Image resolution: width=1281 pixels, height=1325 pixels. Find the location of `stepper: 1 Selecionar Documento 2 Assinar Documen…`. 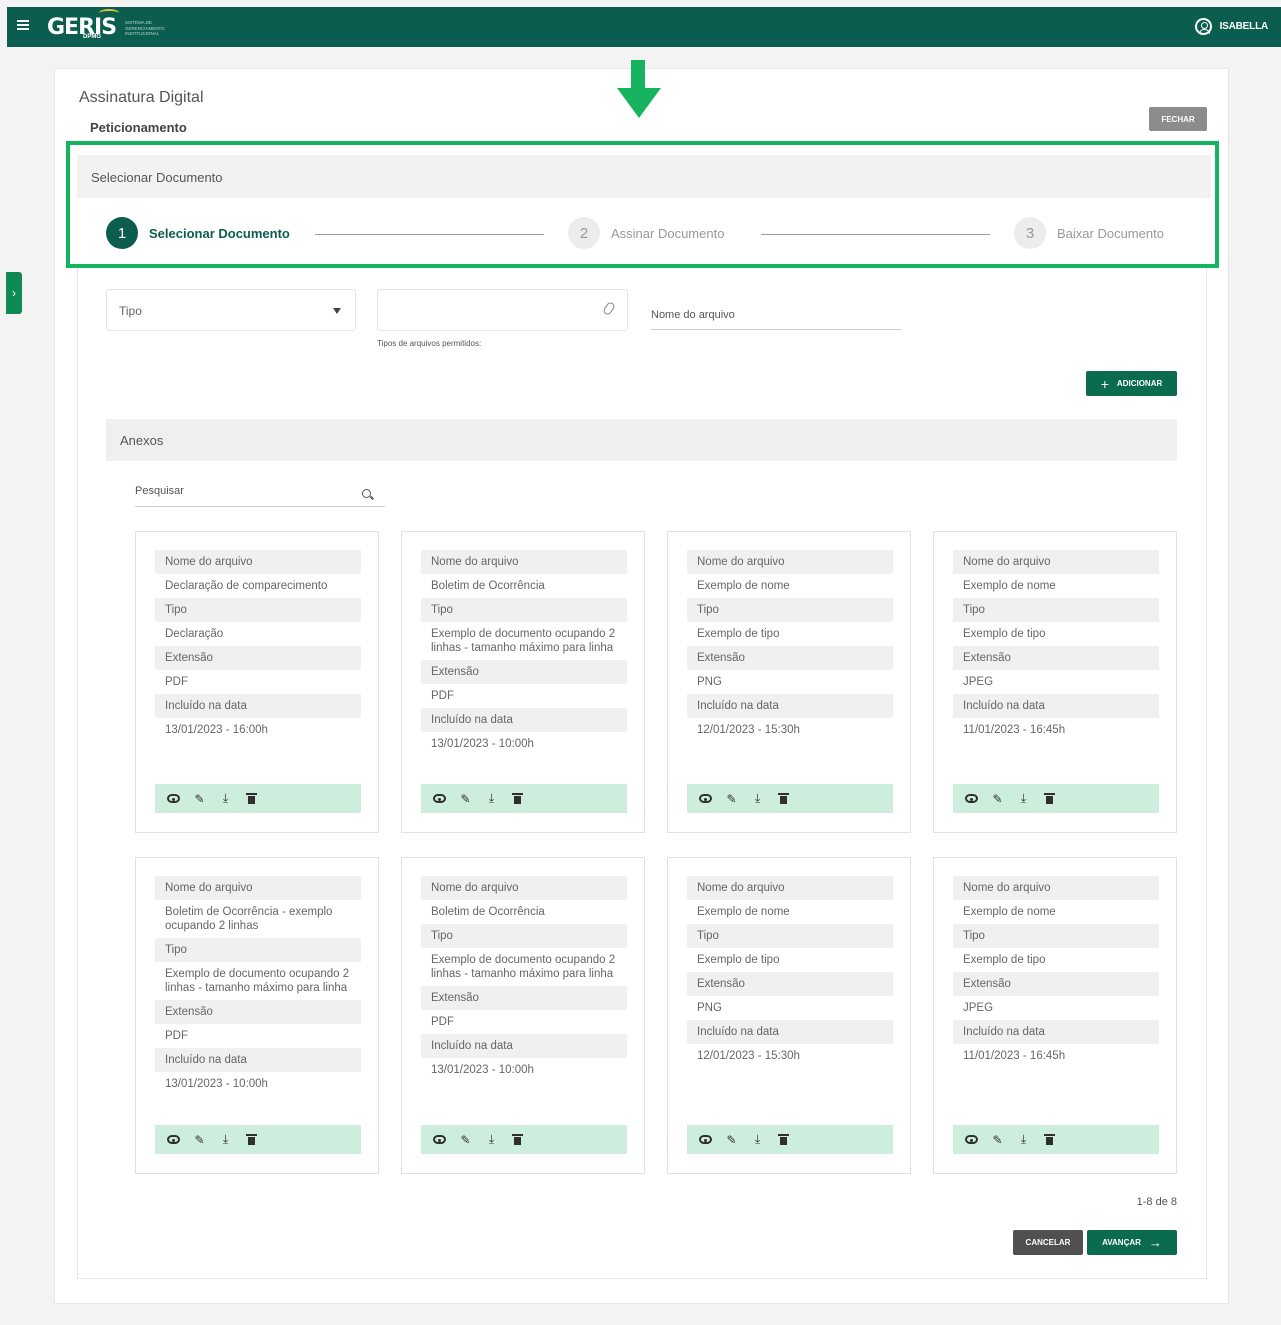

stepper: 1 Selecionar Documento 2 Assinar Documen… is located at coordinates (642, 235).